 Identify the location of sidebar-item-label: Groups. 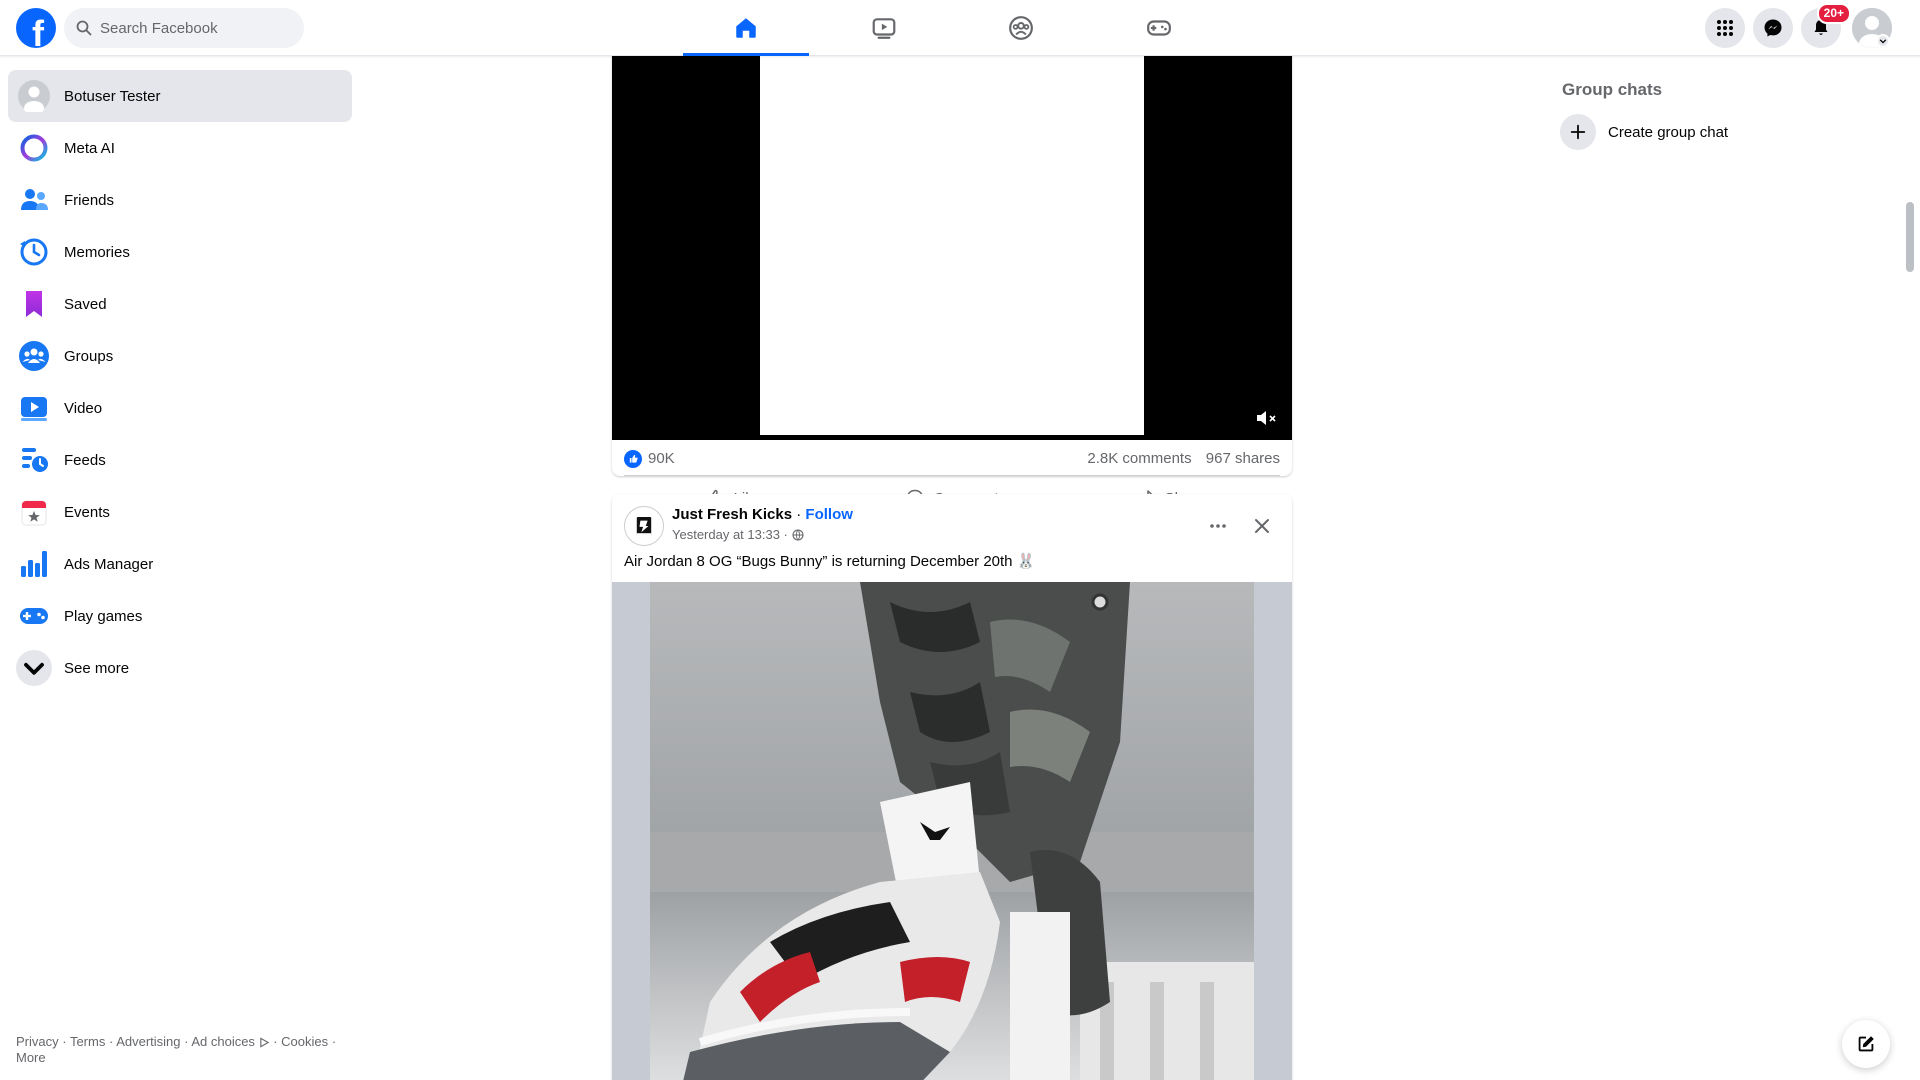
(89, 356).